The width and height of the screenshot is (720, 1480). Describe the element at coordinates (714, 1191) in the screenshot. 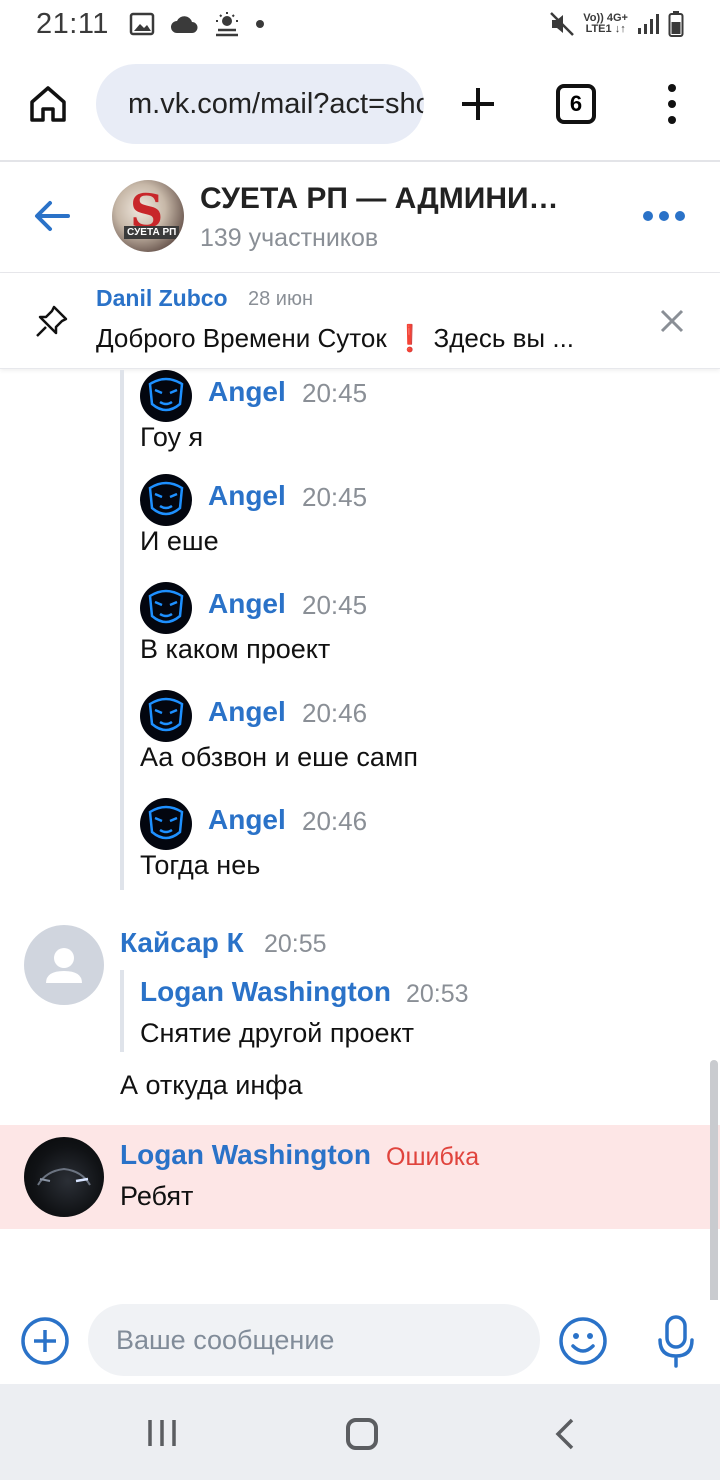

I see `scrollbar` at that location.